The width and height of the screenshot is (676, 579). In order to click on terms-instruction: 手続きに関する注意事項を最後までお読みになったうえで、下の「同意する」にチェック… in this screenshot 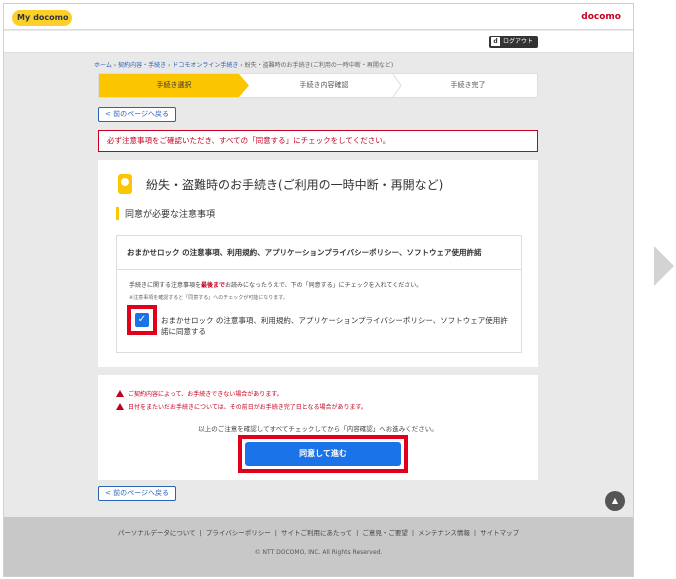, I will do `click(275, 284)`.